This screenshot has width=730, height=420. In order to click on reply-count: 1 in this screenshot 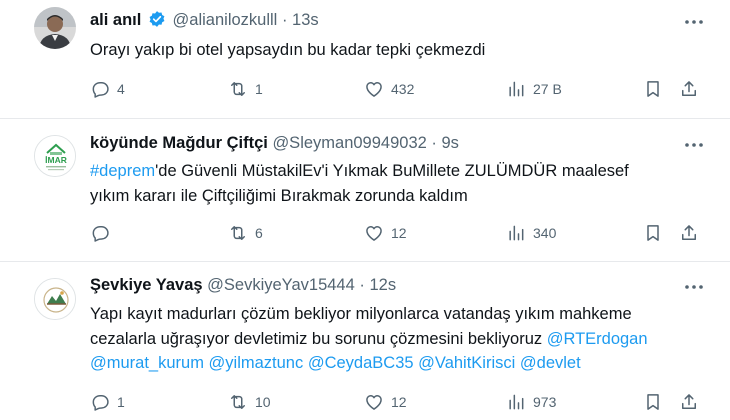, I will do `click(121, 402)`.